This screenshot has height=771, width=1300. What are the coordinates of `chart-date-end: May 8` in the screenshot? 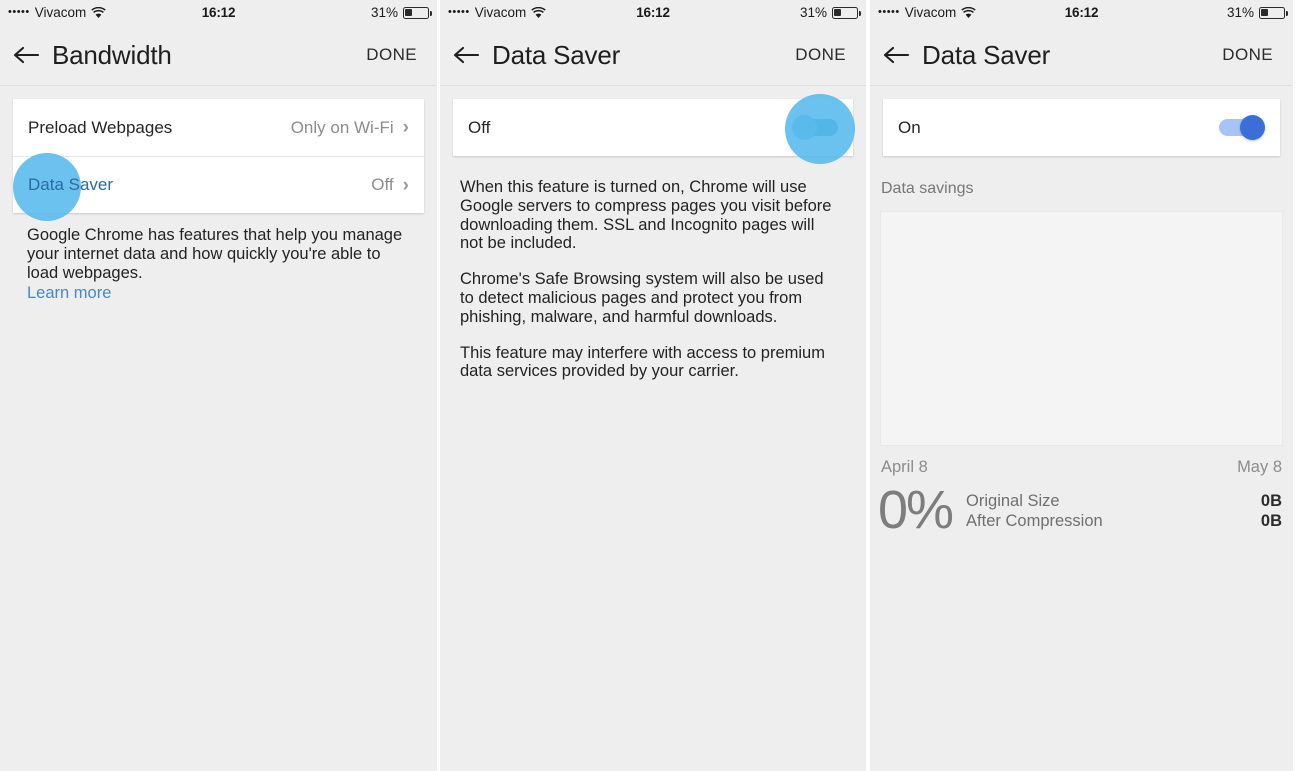 It's located at (1259, 467).